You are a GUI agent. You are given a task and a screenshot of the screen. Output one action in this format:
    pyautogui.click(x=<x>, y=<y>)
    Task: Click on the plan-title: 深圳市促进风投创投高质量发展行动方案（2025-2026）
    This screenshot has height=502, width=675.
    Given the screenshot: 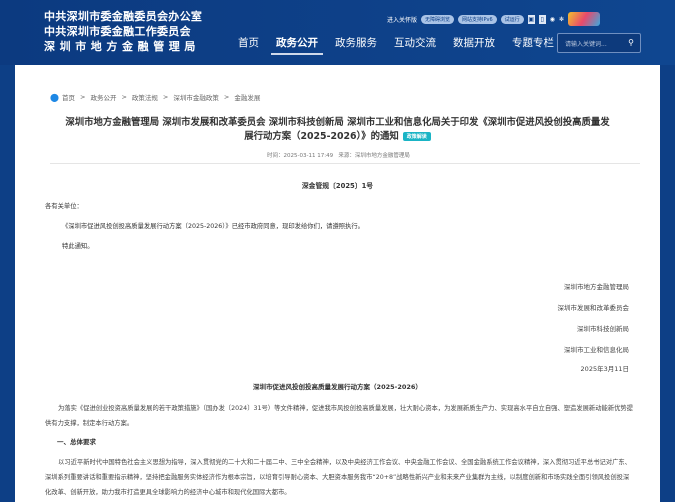 What is the action you would take?
    pyautogui.click(x=337, y=387)
    